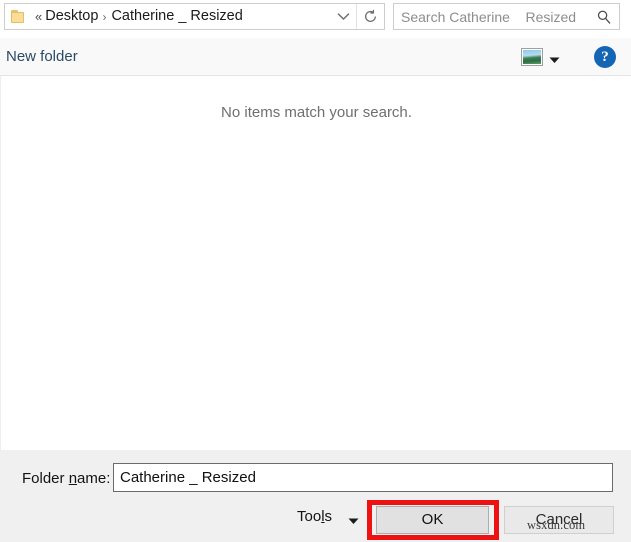 Image resolution: width=631 pixels, height=542 pixels. What do you see at coordinates (556, 525) in the screenshot?
I see `watermark: wsxdn.com` at bounding box center [556, 525].